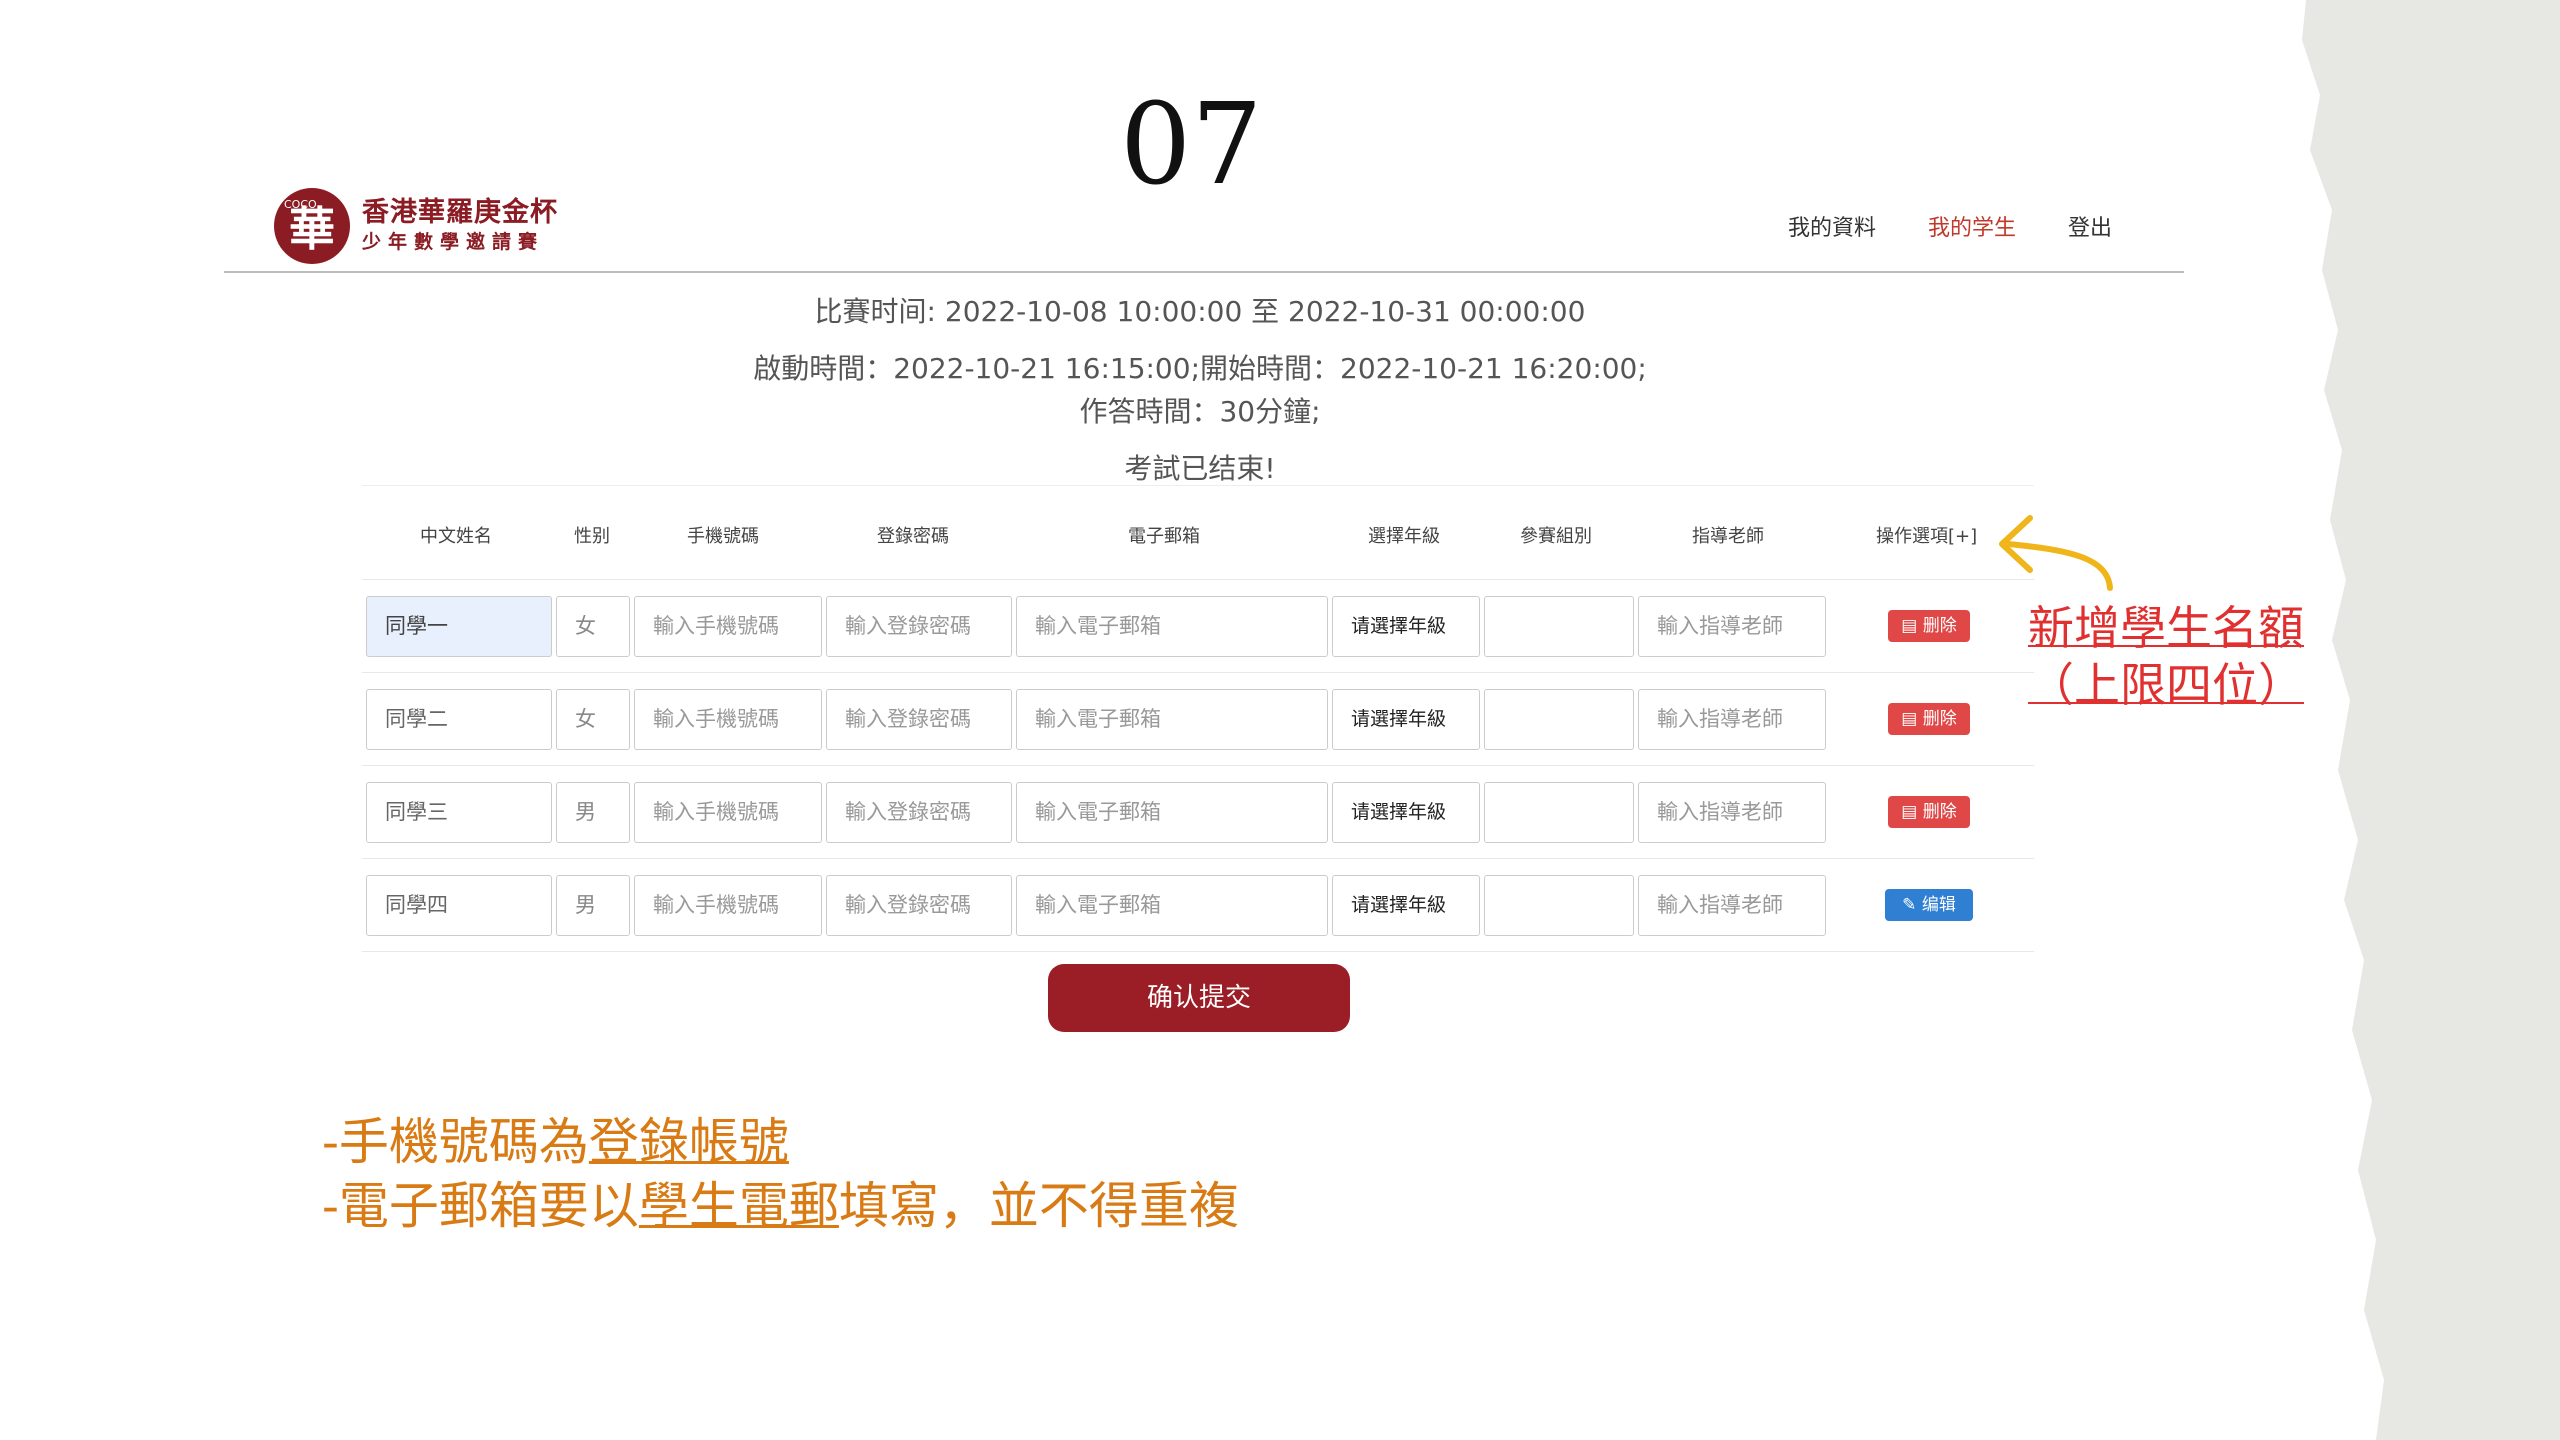 This screenshot has height=1440, width=2560. Describe the element at coordinates (460, 212) in the screenshot. I see `logo-title: 香港華羅庚金杯` at that location.